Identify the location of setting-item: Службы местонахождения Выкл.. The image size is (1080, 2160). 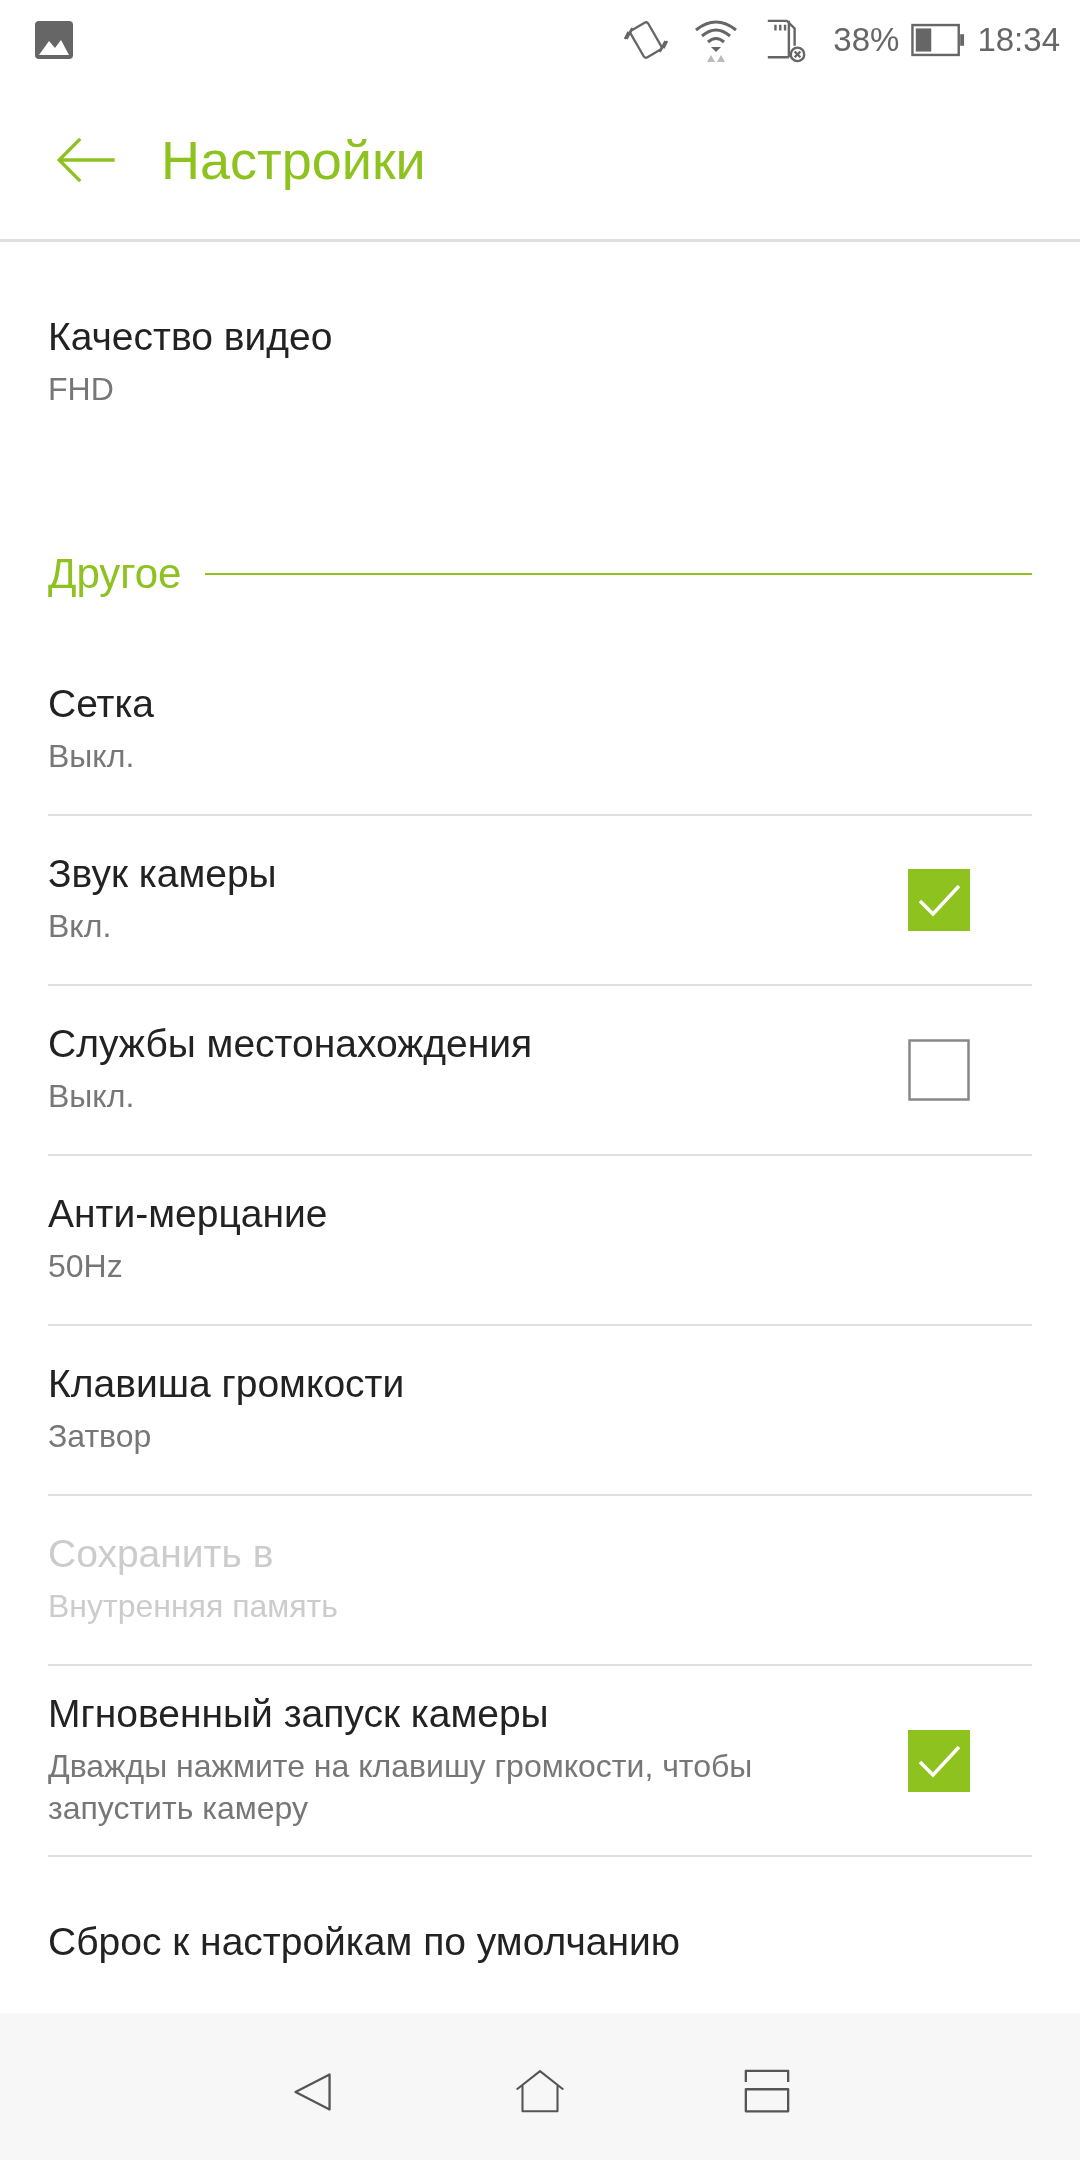
(540, 1071).